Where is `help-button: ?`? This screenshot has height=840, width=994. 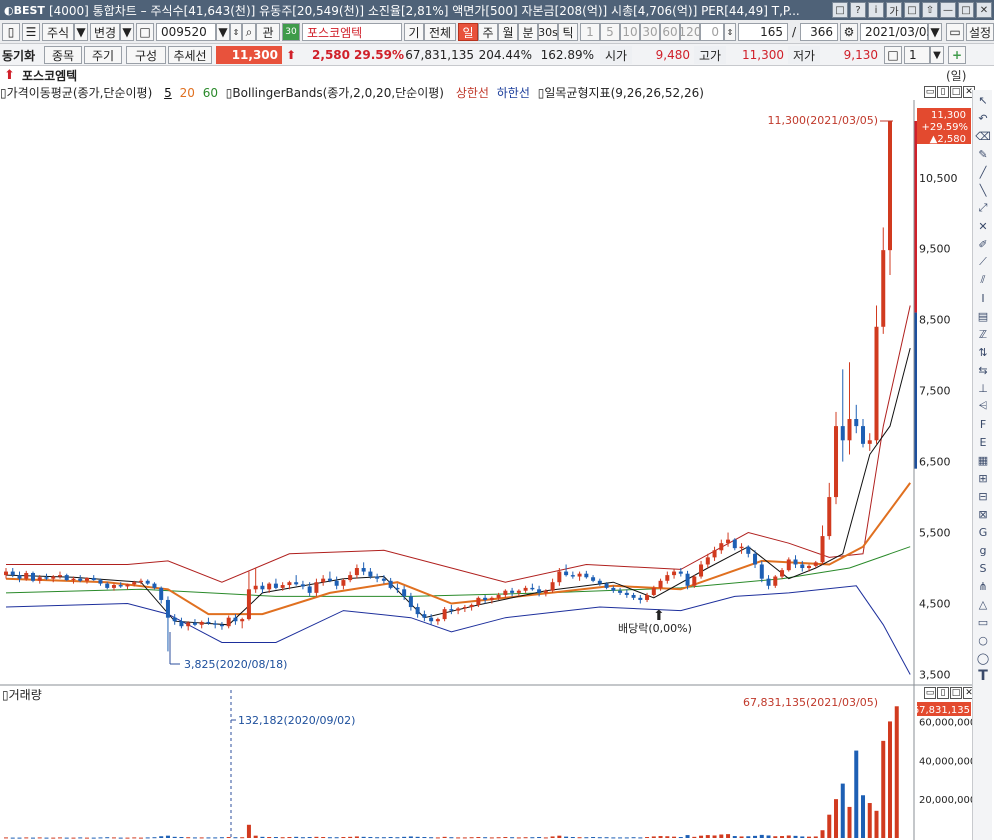
help-button: ? is located at coordinates (858, 10).